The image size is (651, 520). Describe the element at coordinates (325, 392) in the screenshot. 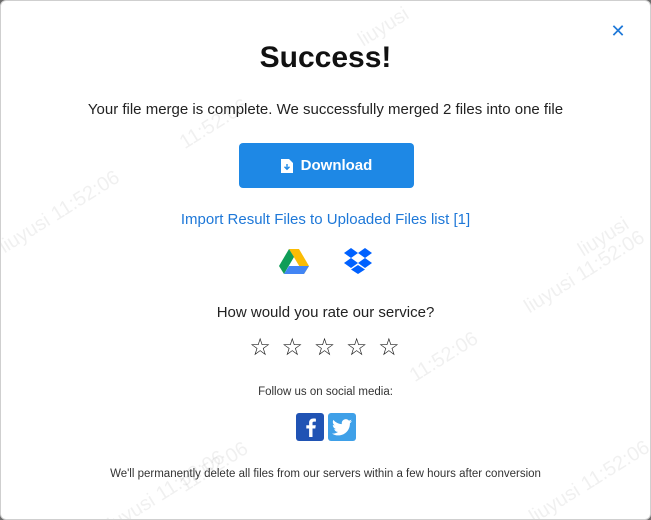

I see `follow-social-label: Follow us on social media:` at that location.